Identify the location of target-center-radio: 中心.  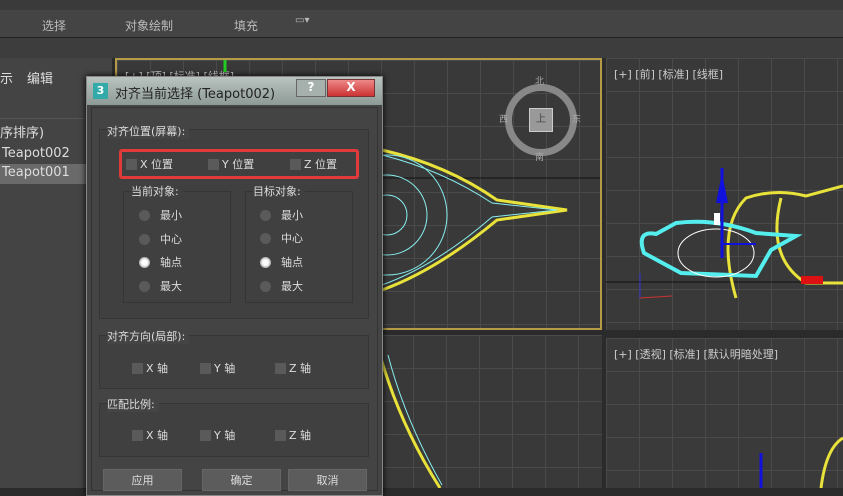
(281, 238).